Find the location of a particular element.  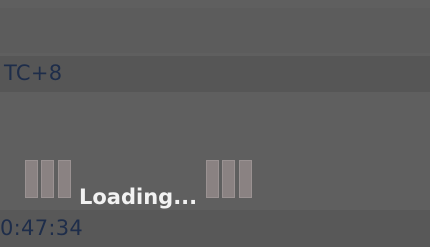

timezone-label: TC+8 is located at coordinates (33, 73).